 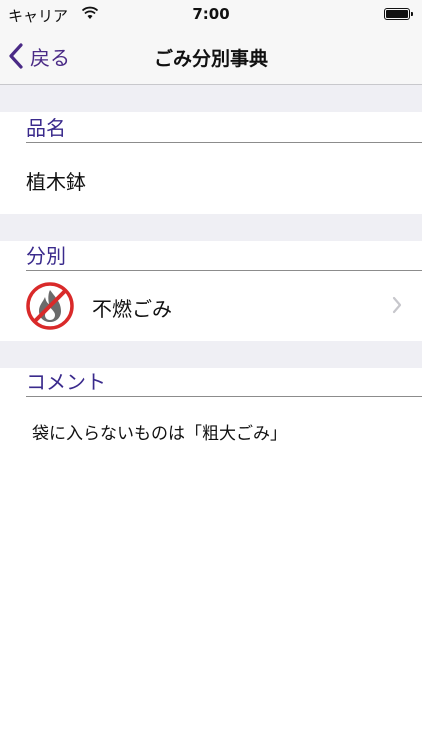 I want to click on status-time: 7:00, so click(x=211, y=14).